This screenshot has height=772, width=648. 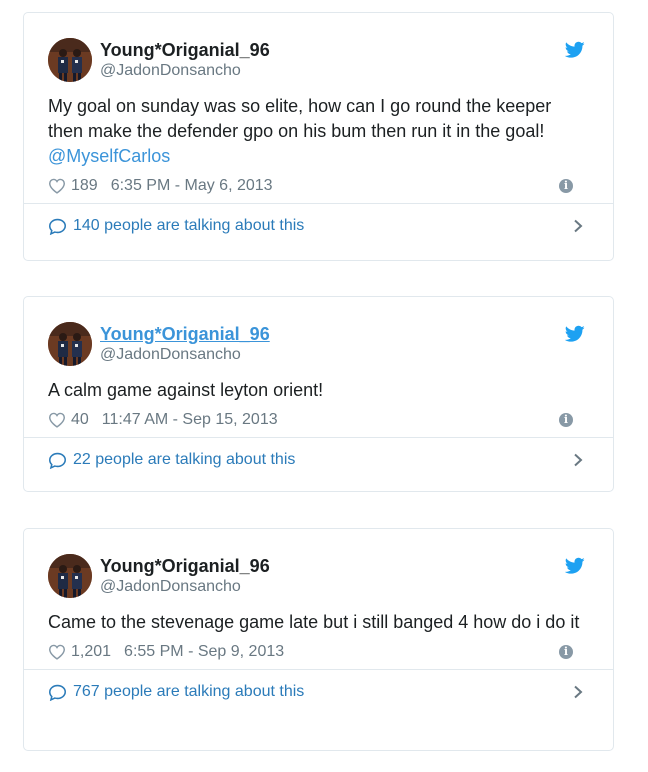 What do you see at coordinates (204, 652) in the screenshot?
I see `tweet-timestamp: 6:55 PM - Sep 9, 2013` at bounding box center [204, 652].